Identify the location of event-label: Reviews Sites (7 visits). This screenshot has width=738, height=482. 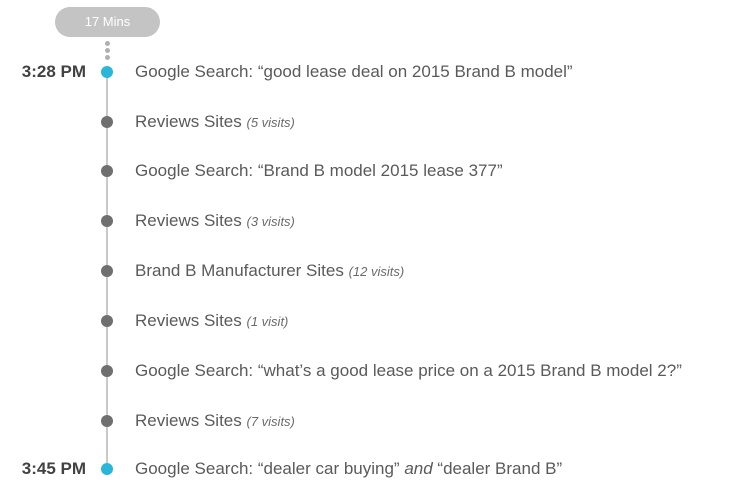
(215, 421).